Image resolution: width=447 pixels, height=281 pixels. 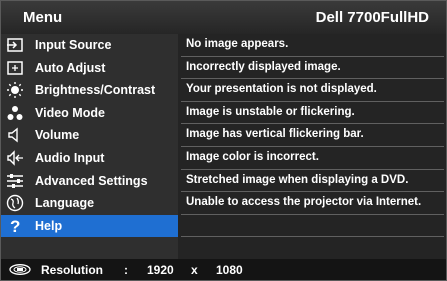 I want to click on help-option: Incorrectly displayed image., so click(x=312, y=68).